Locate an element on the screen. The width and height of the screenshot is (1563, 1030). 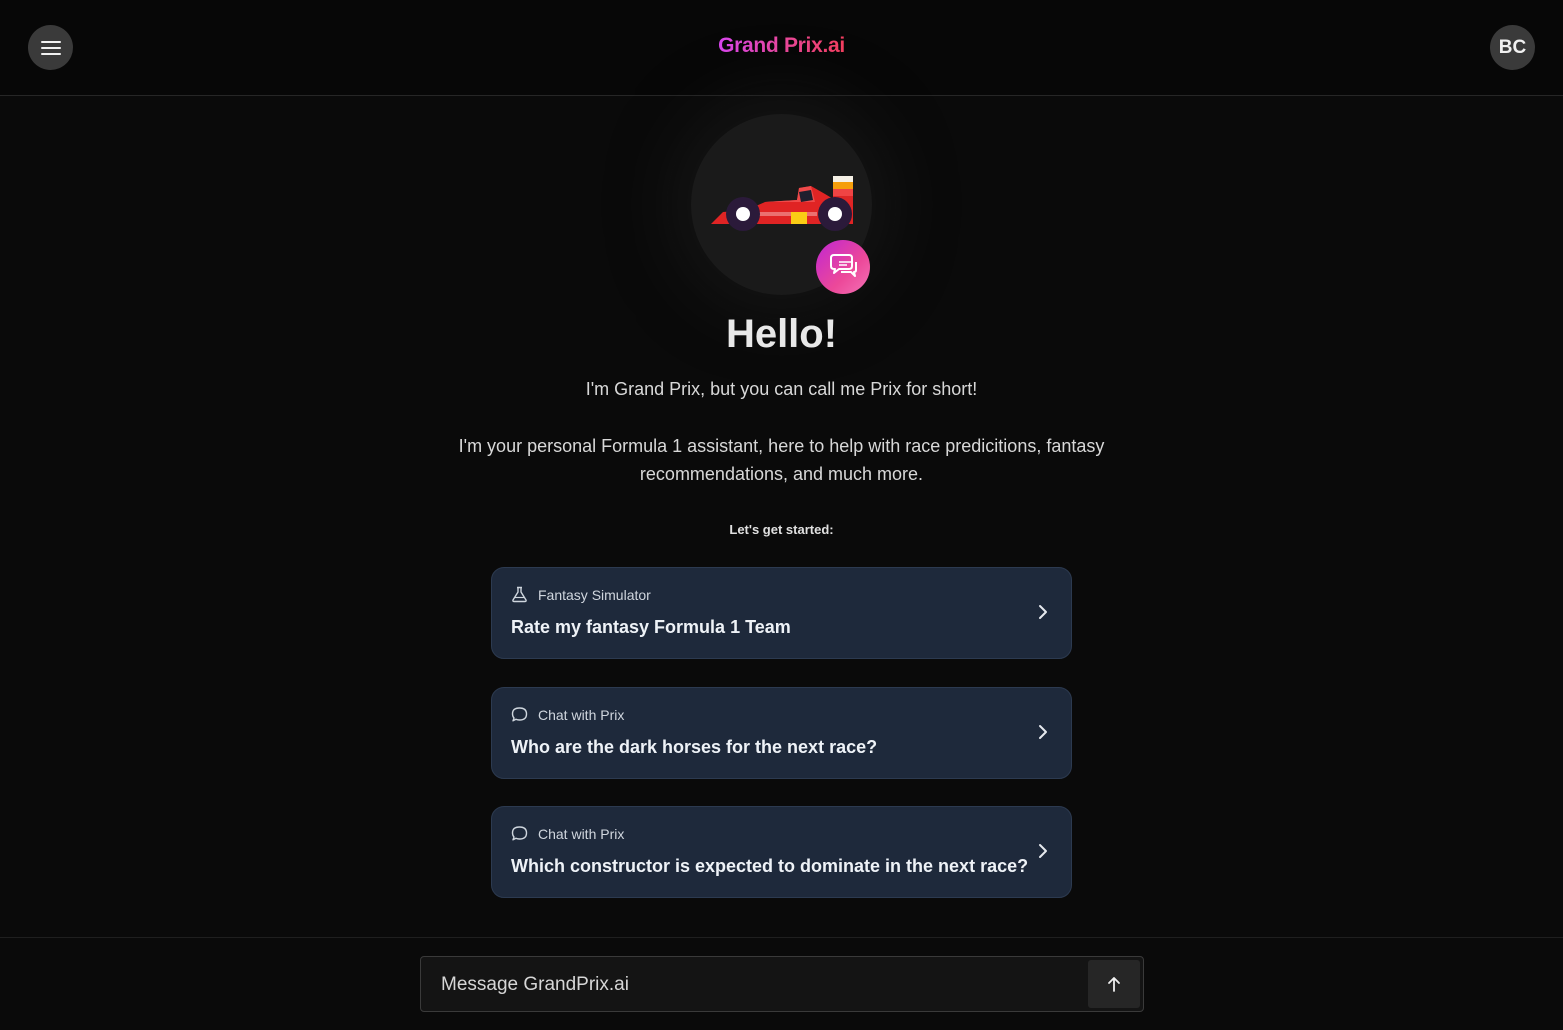
flask-icon is located at coordinates (519, 594).